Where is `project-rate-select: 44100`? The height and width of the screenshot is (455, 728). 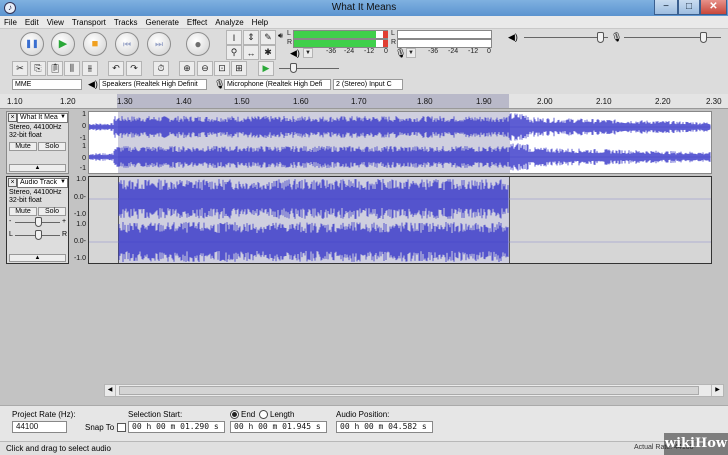
project-rate-select: 44100 is located at coordinates (39, 427).